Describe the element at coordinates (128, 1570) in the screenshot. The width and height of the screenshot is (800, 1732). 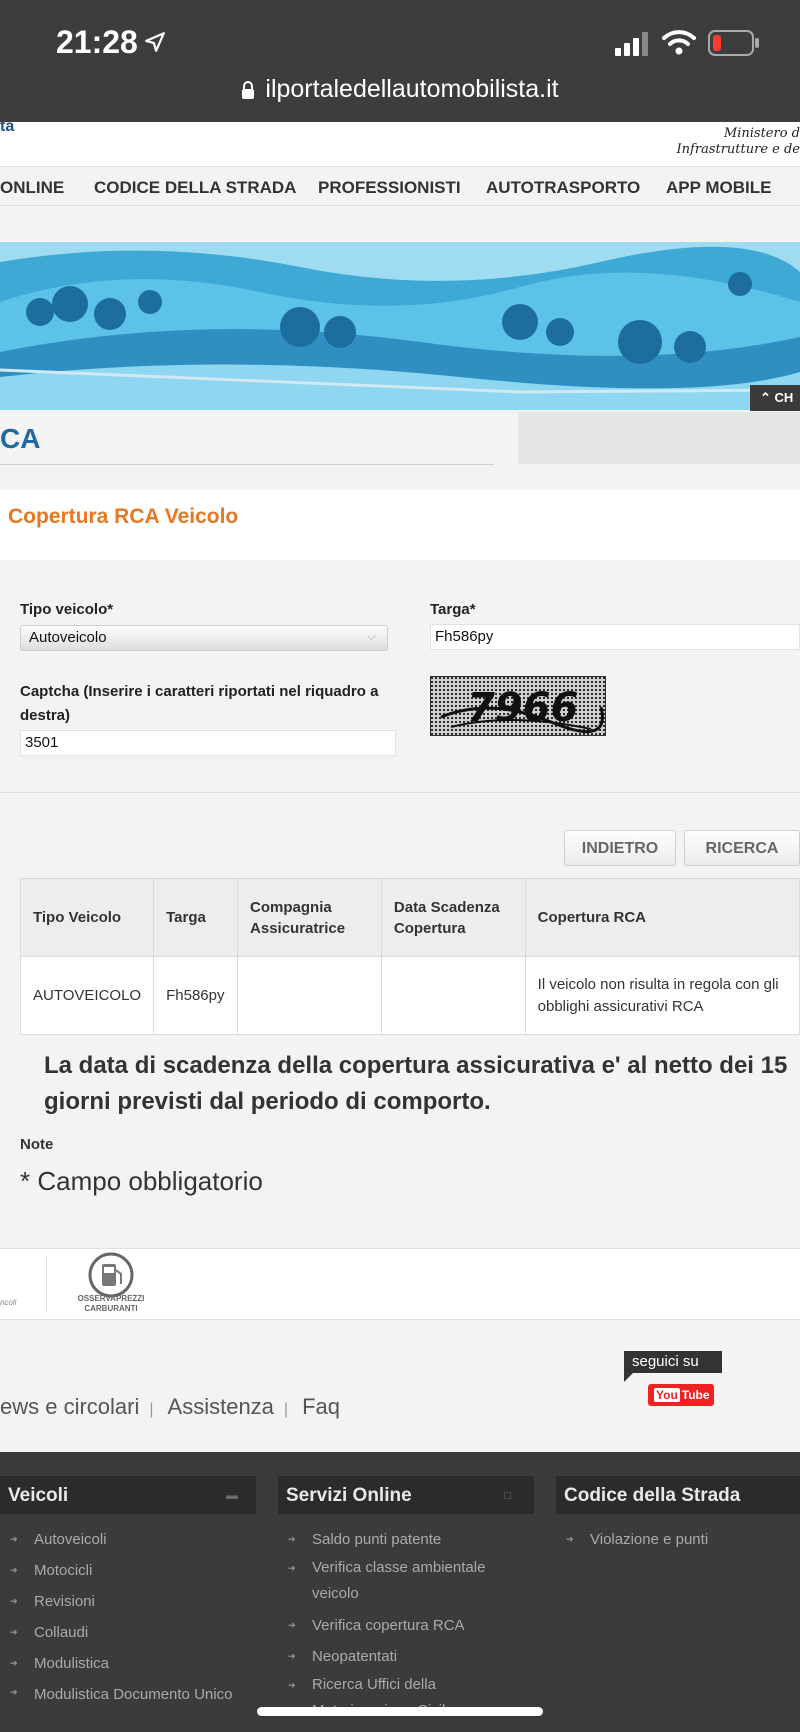
I see `footer-link: Motocicli` at that location.